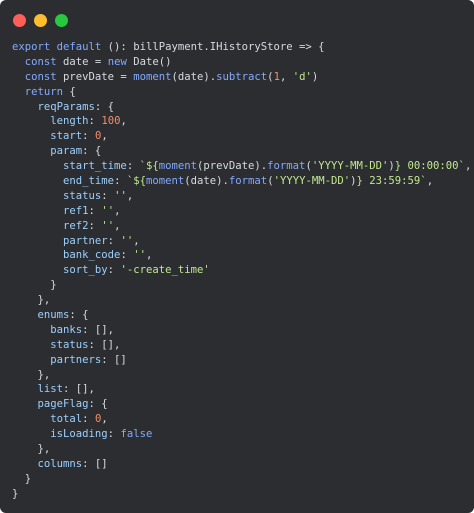 Image resolution: width=474 pixels, height=513 pixels. I want to click on code-line: pageFlag: {, so click(240, 404).